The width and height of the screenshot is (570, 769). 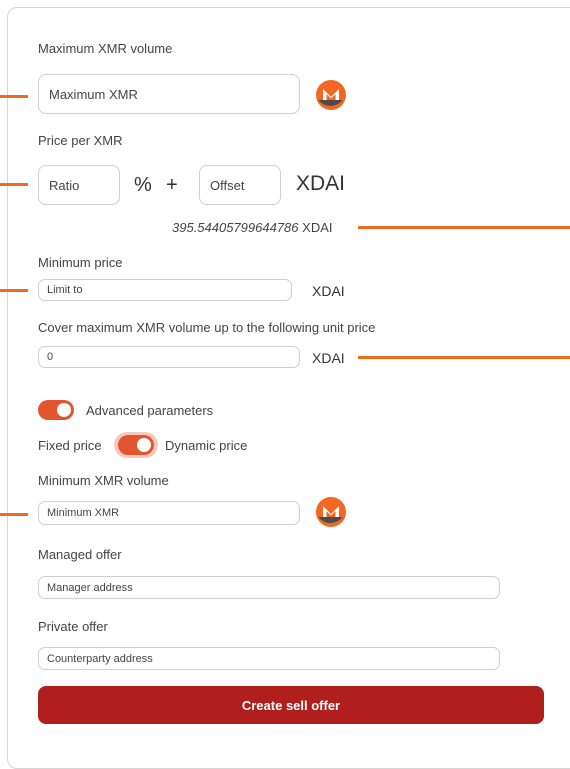 What do you see at coordinates (56, 410) in the screenshot?
I see `advanced-toggle` at bounding box center [56, 410].